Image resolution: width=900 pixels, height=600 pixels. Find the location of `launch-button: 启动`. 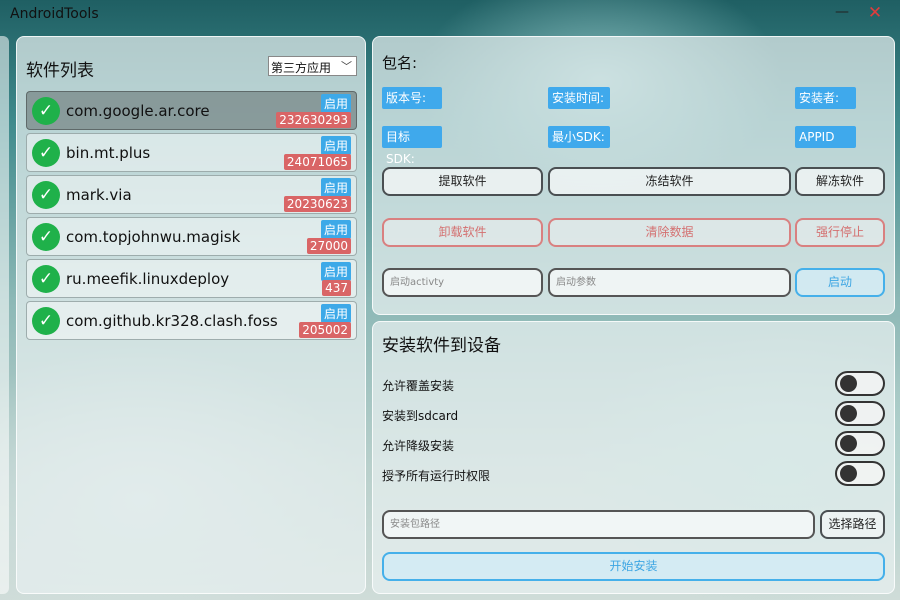

launch-button: 启动 is located at coordinates (840, 282).